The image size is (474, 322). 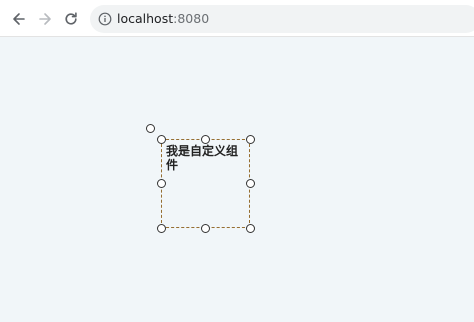 I want to click on forward-button, so click(x=45, y=19).